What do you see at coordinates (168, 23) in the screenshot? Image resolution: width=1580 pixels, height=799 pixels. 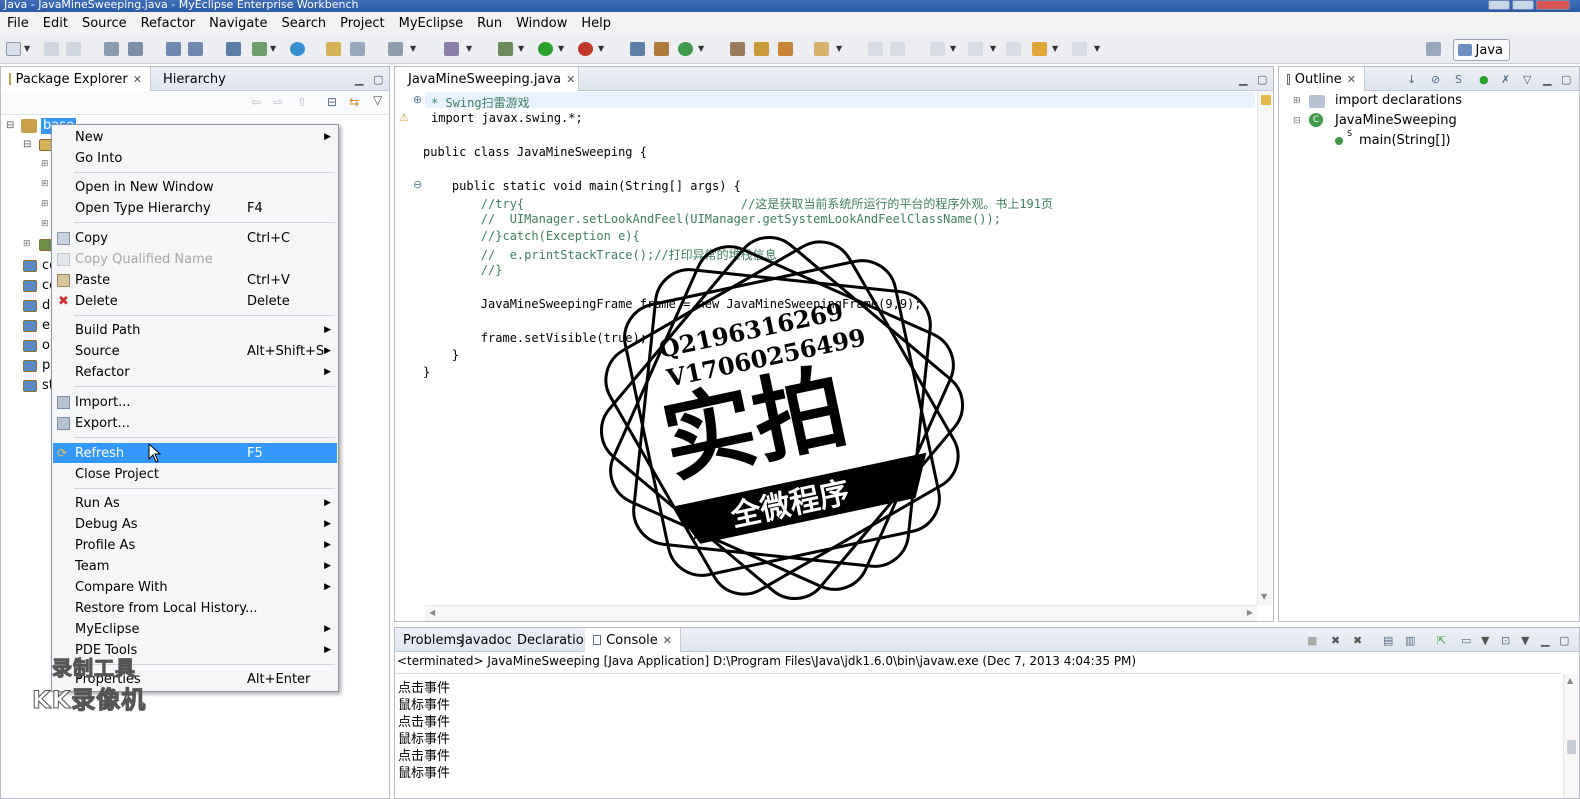 I see `menu-refactor: Refactor` at bounding box center [168, 23].